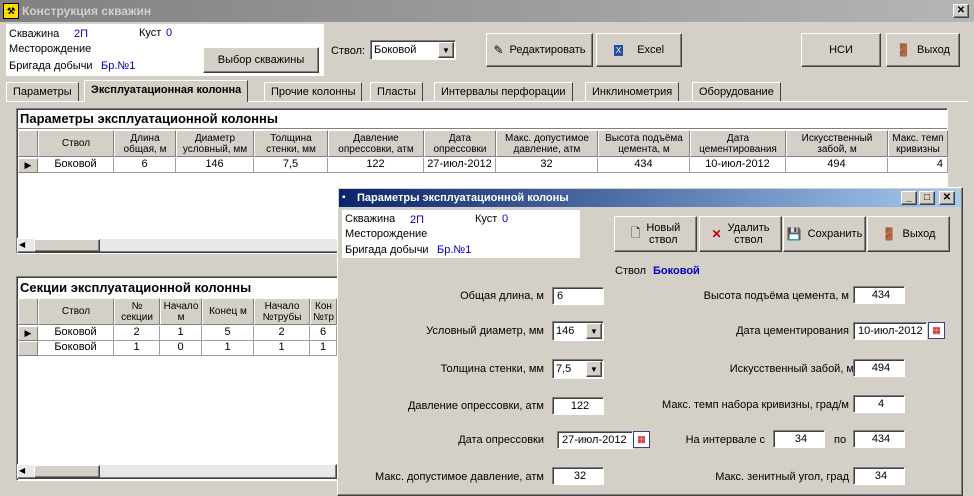 This screenshot has width=974, height=496. I want to click on grid2-column-header: Конец м, so click(228, 311).